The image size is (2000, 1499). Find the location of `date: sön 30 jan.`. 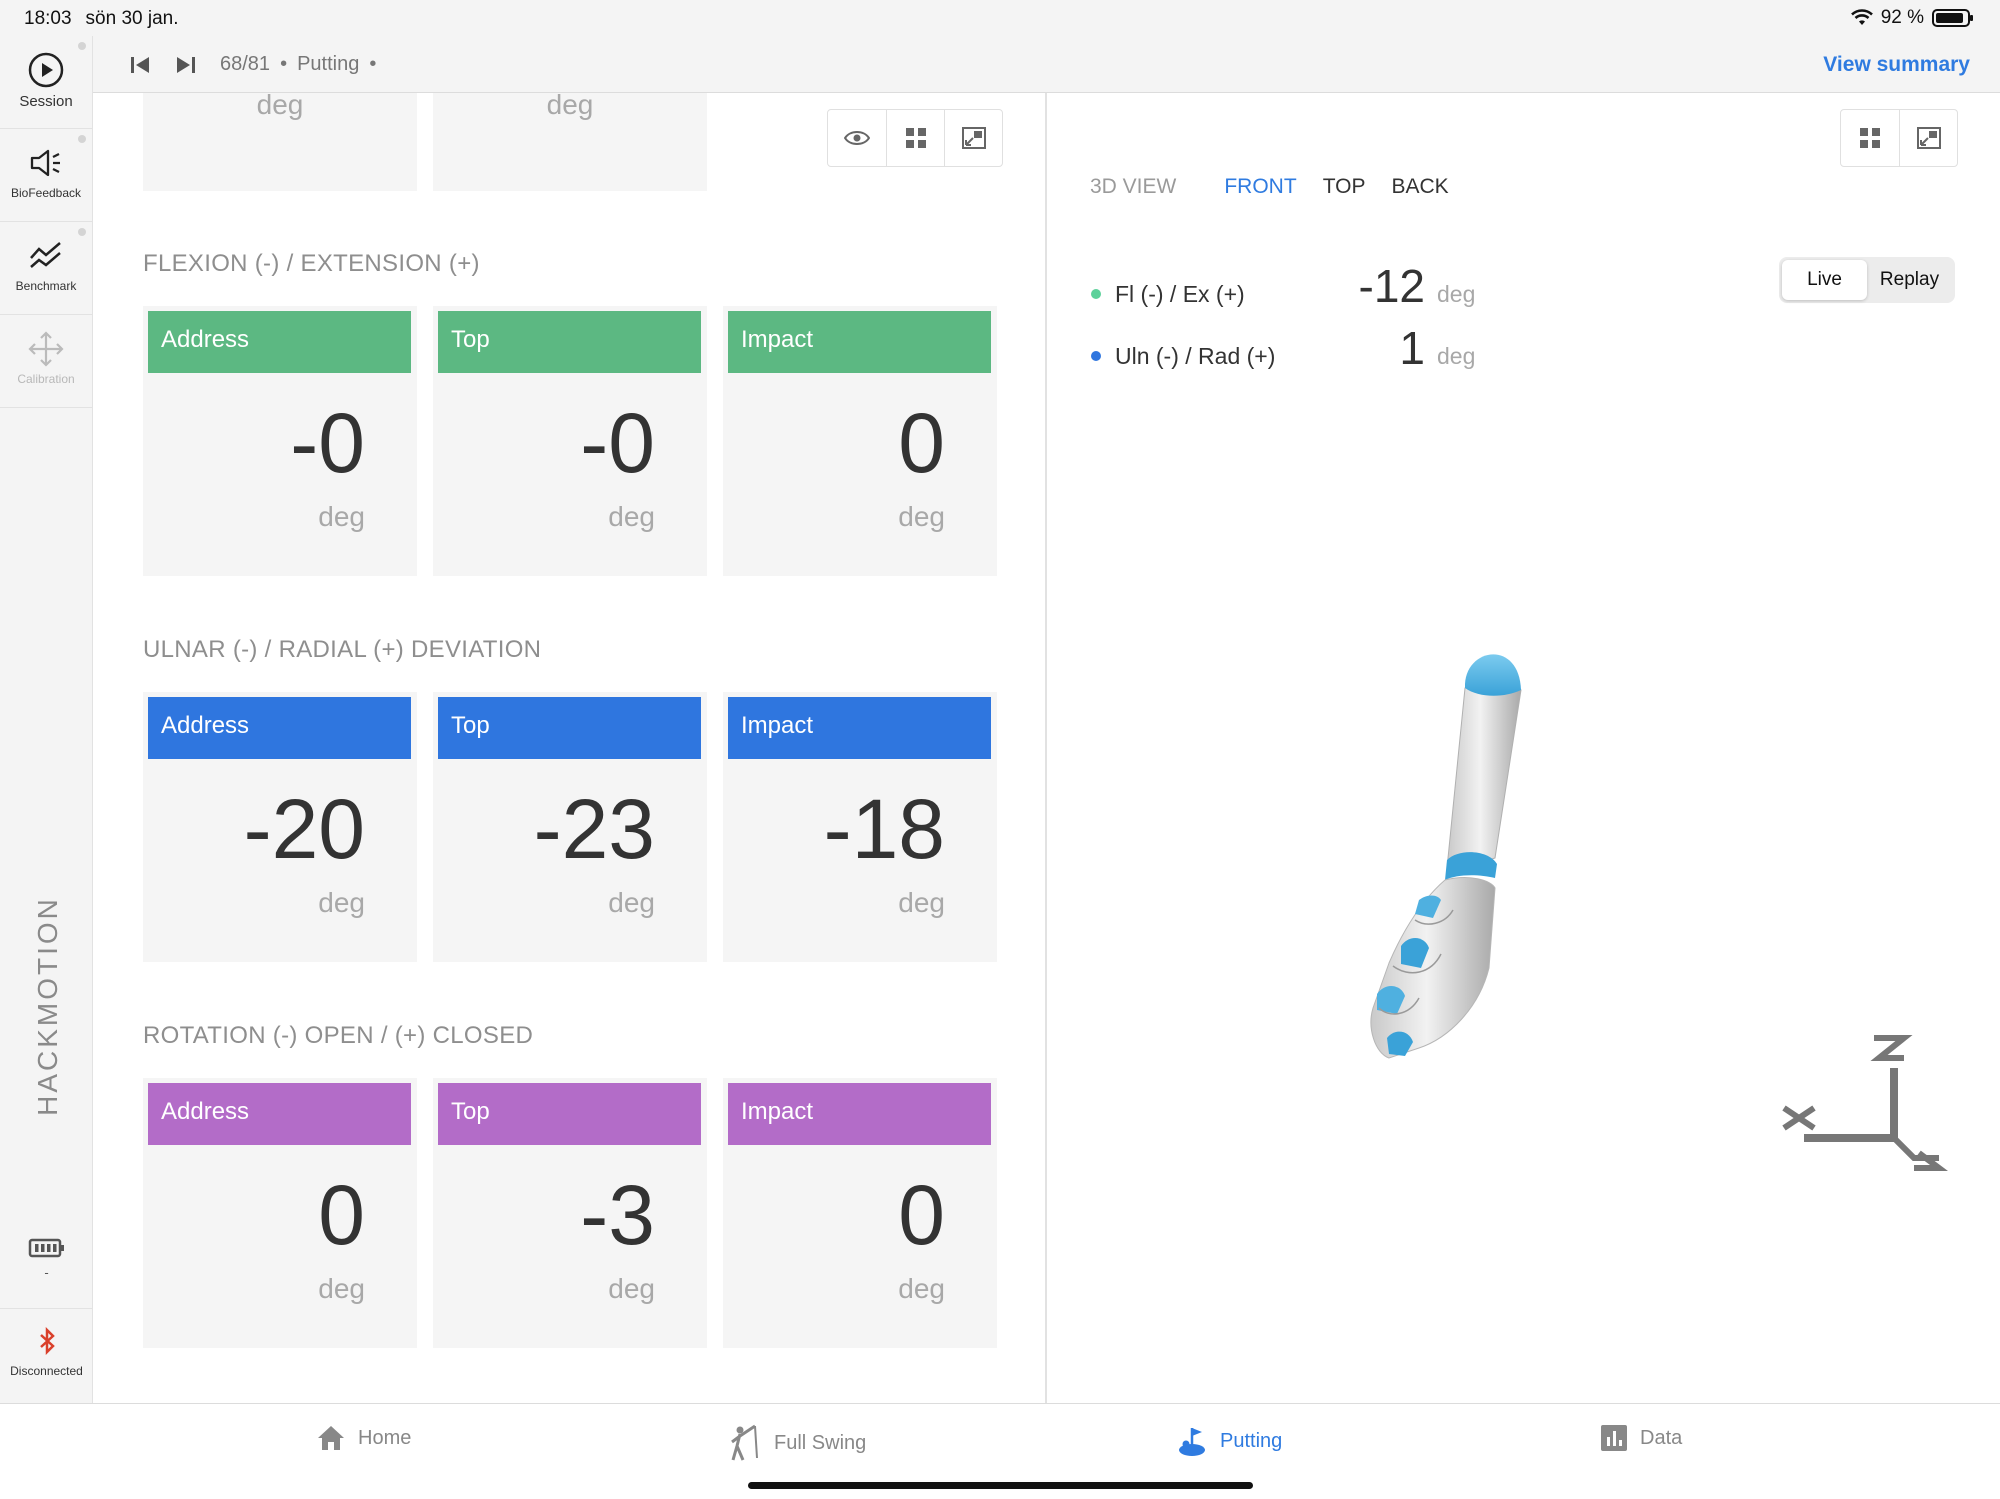

date: sön 30 jan. is located at coordinates (132, 18).